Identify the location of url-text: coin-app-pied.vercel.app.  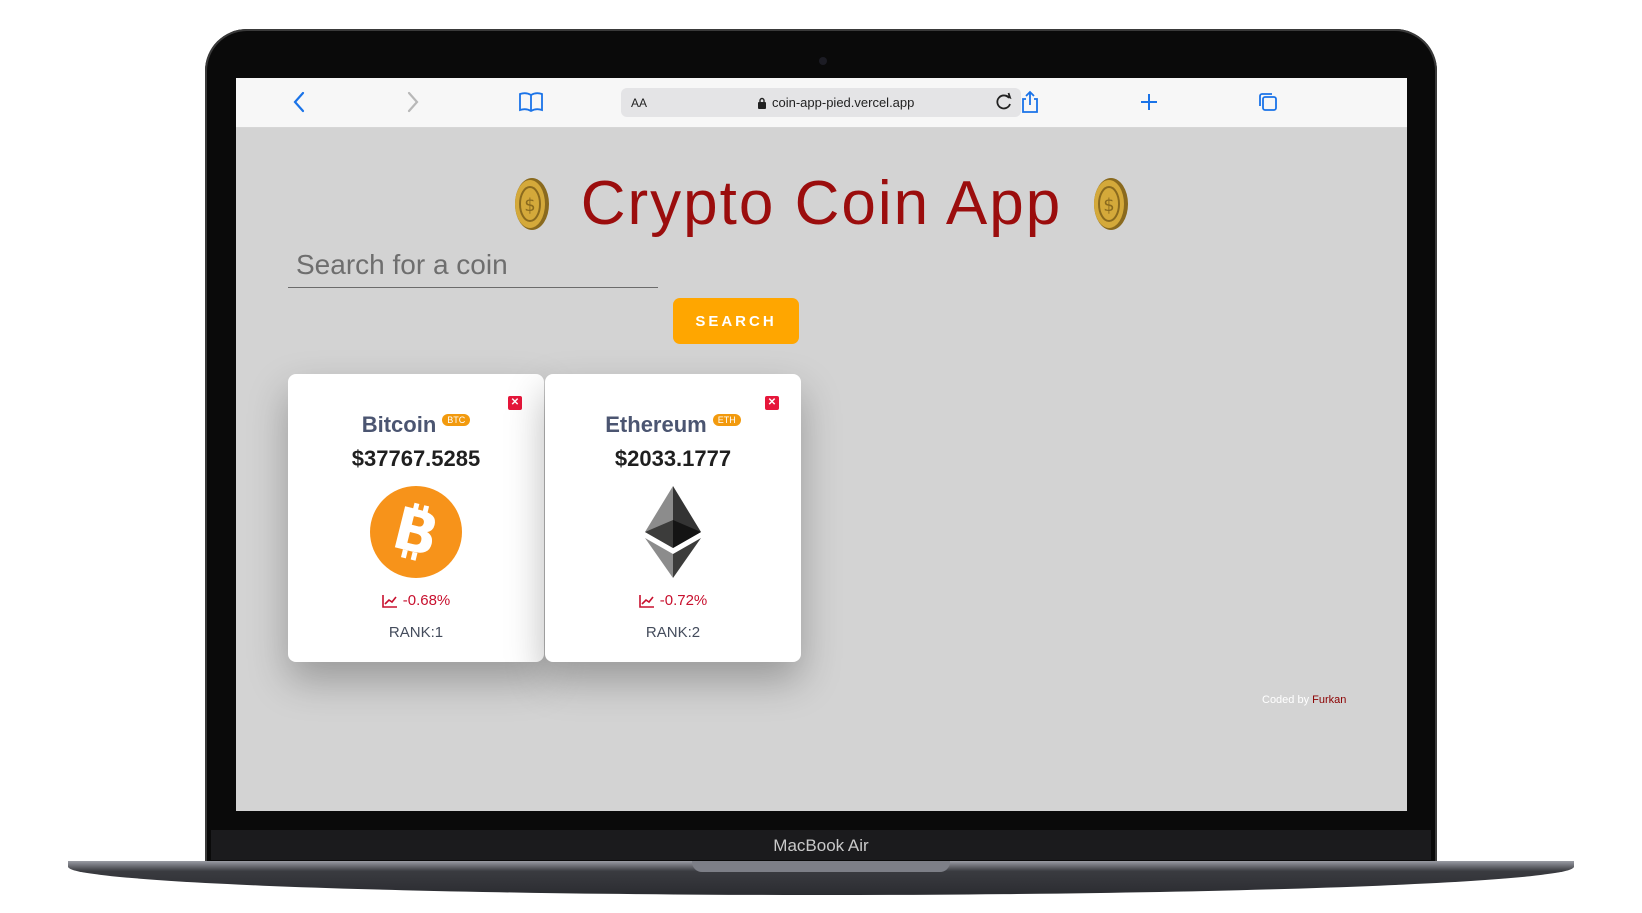
(843, 102).